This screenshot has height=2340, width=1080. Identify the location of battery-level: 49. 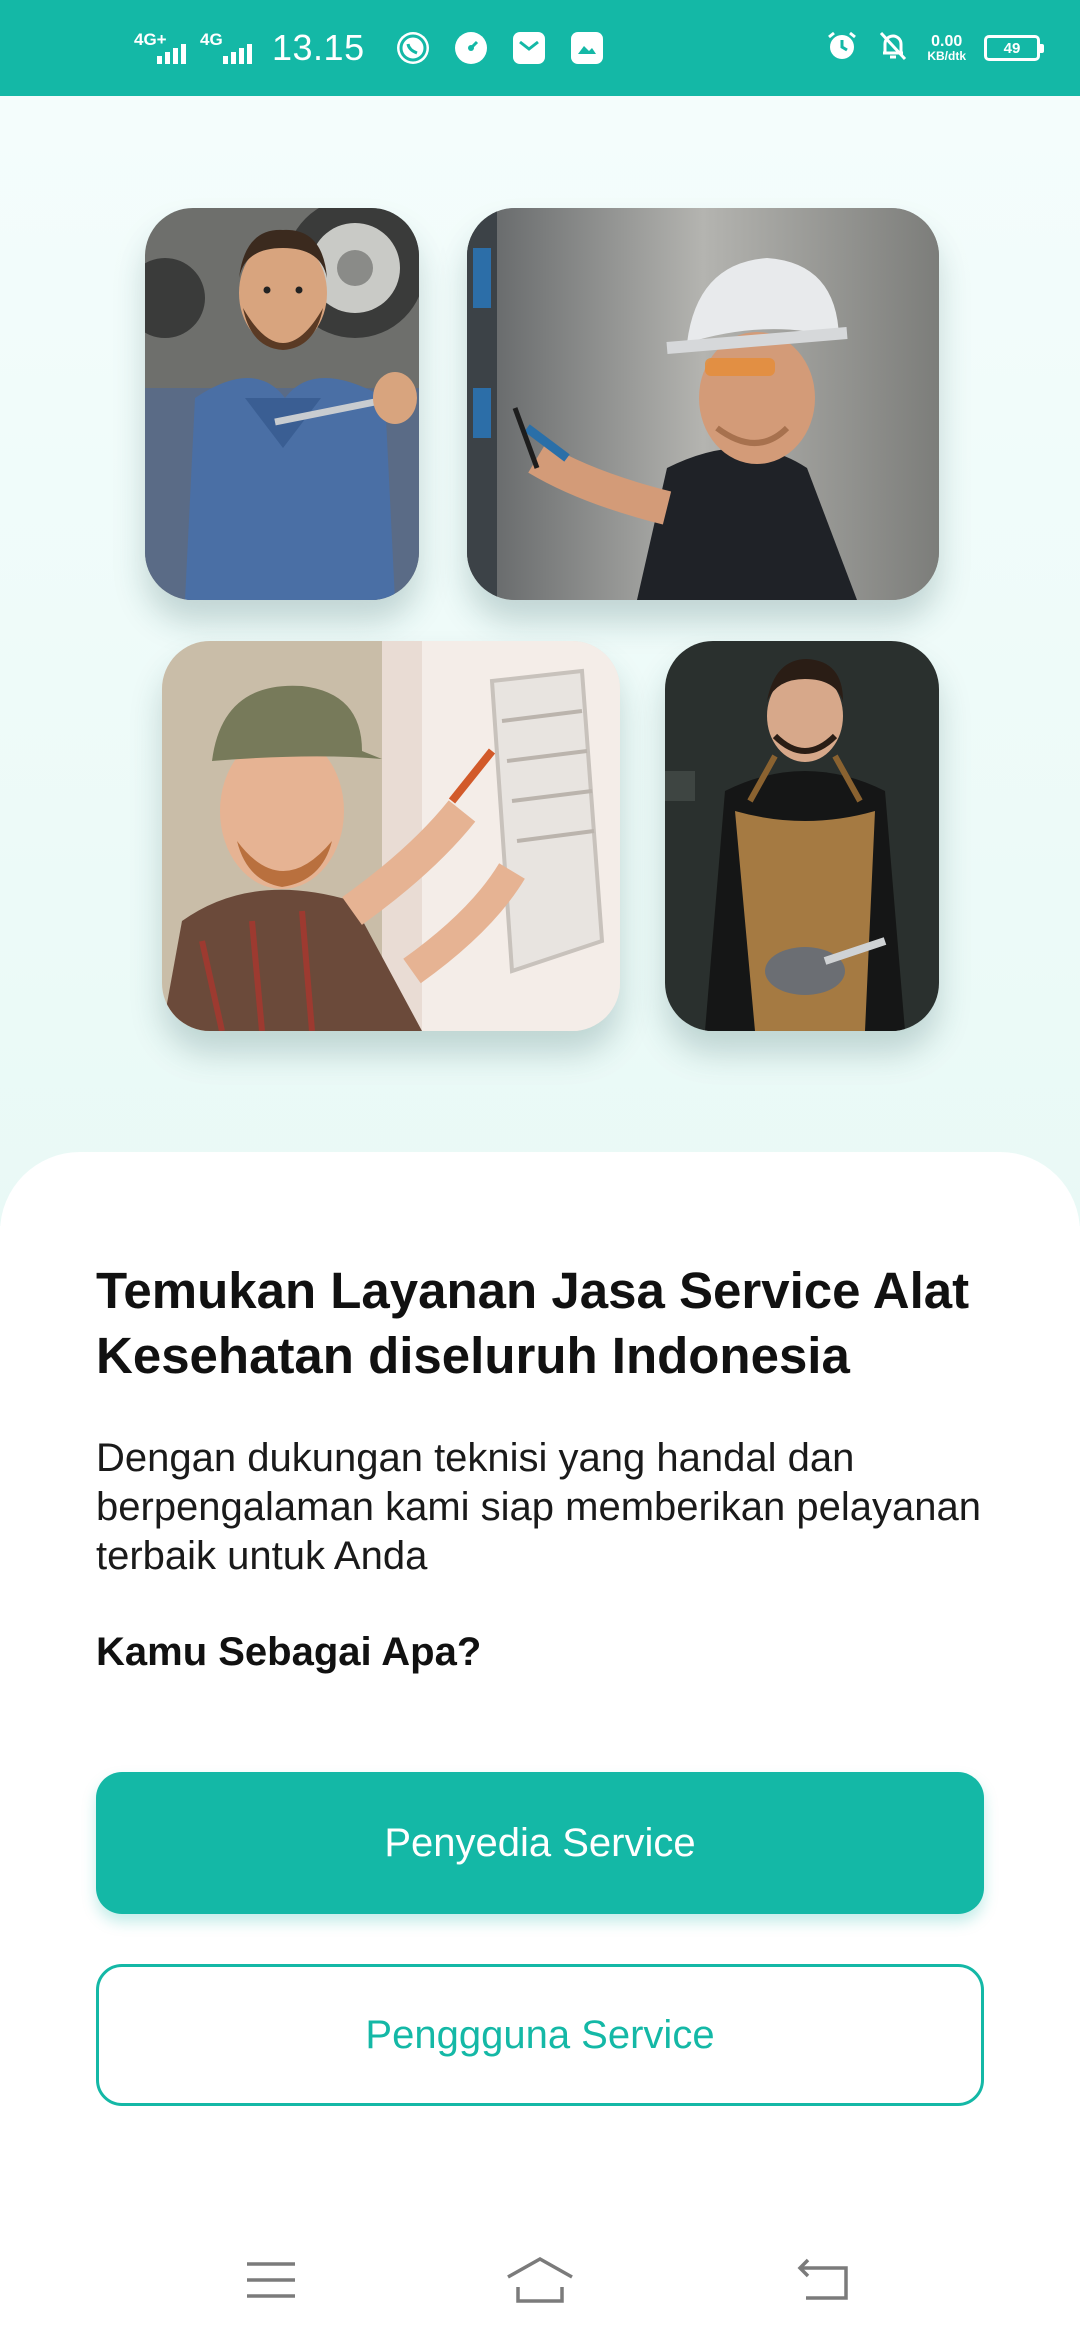
(1012, 48).